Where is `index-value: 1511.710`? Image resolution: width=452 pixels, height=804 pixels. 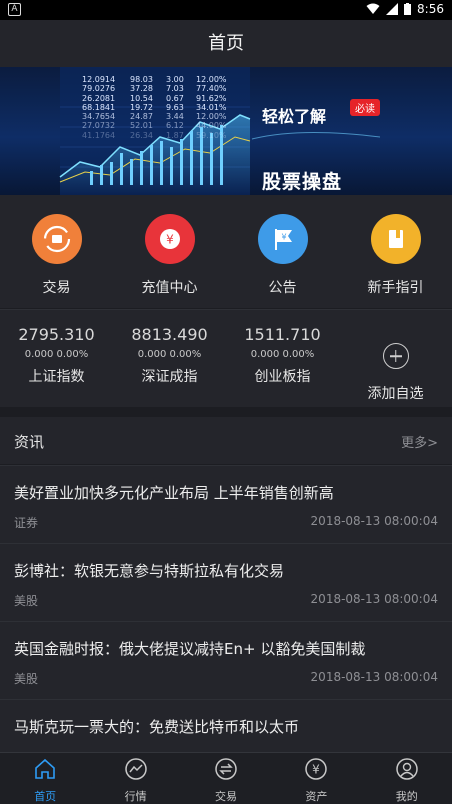
index-value: 1511.710 is located at coordinates (282, 334).